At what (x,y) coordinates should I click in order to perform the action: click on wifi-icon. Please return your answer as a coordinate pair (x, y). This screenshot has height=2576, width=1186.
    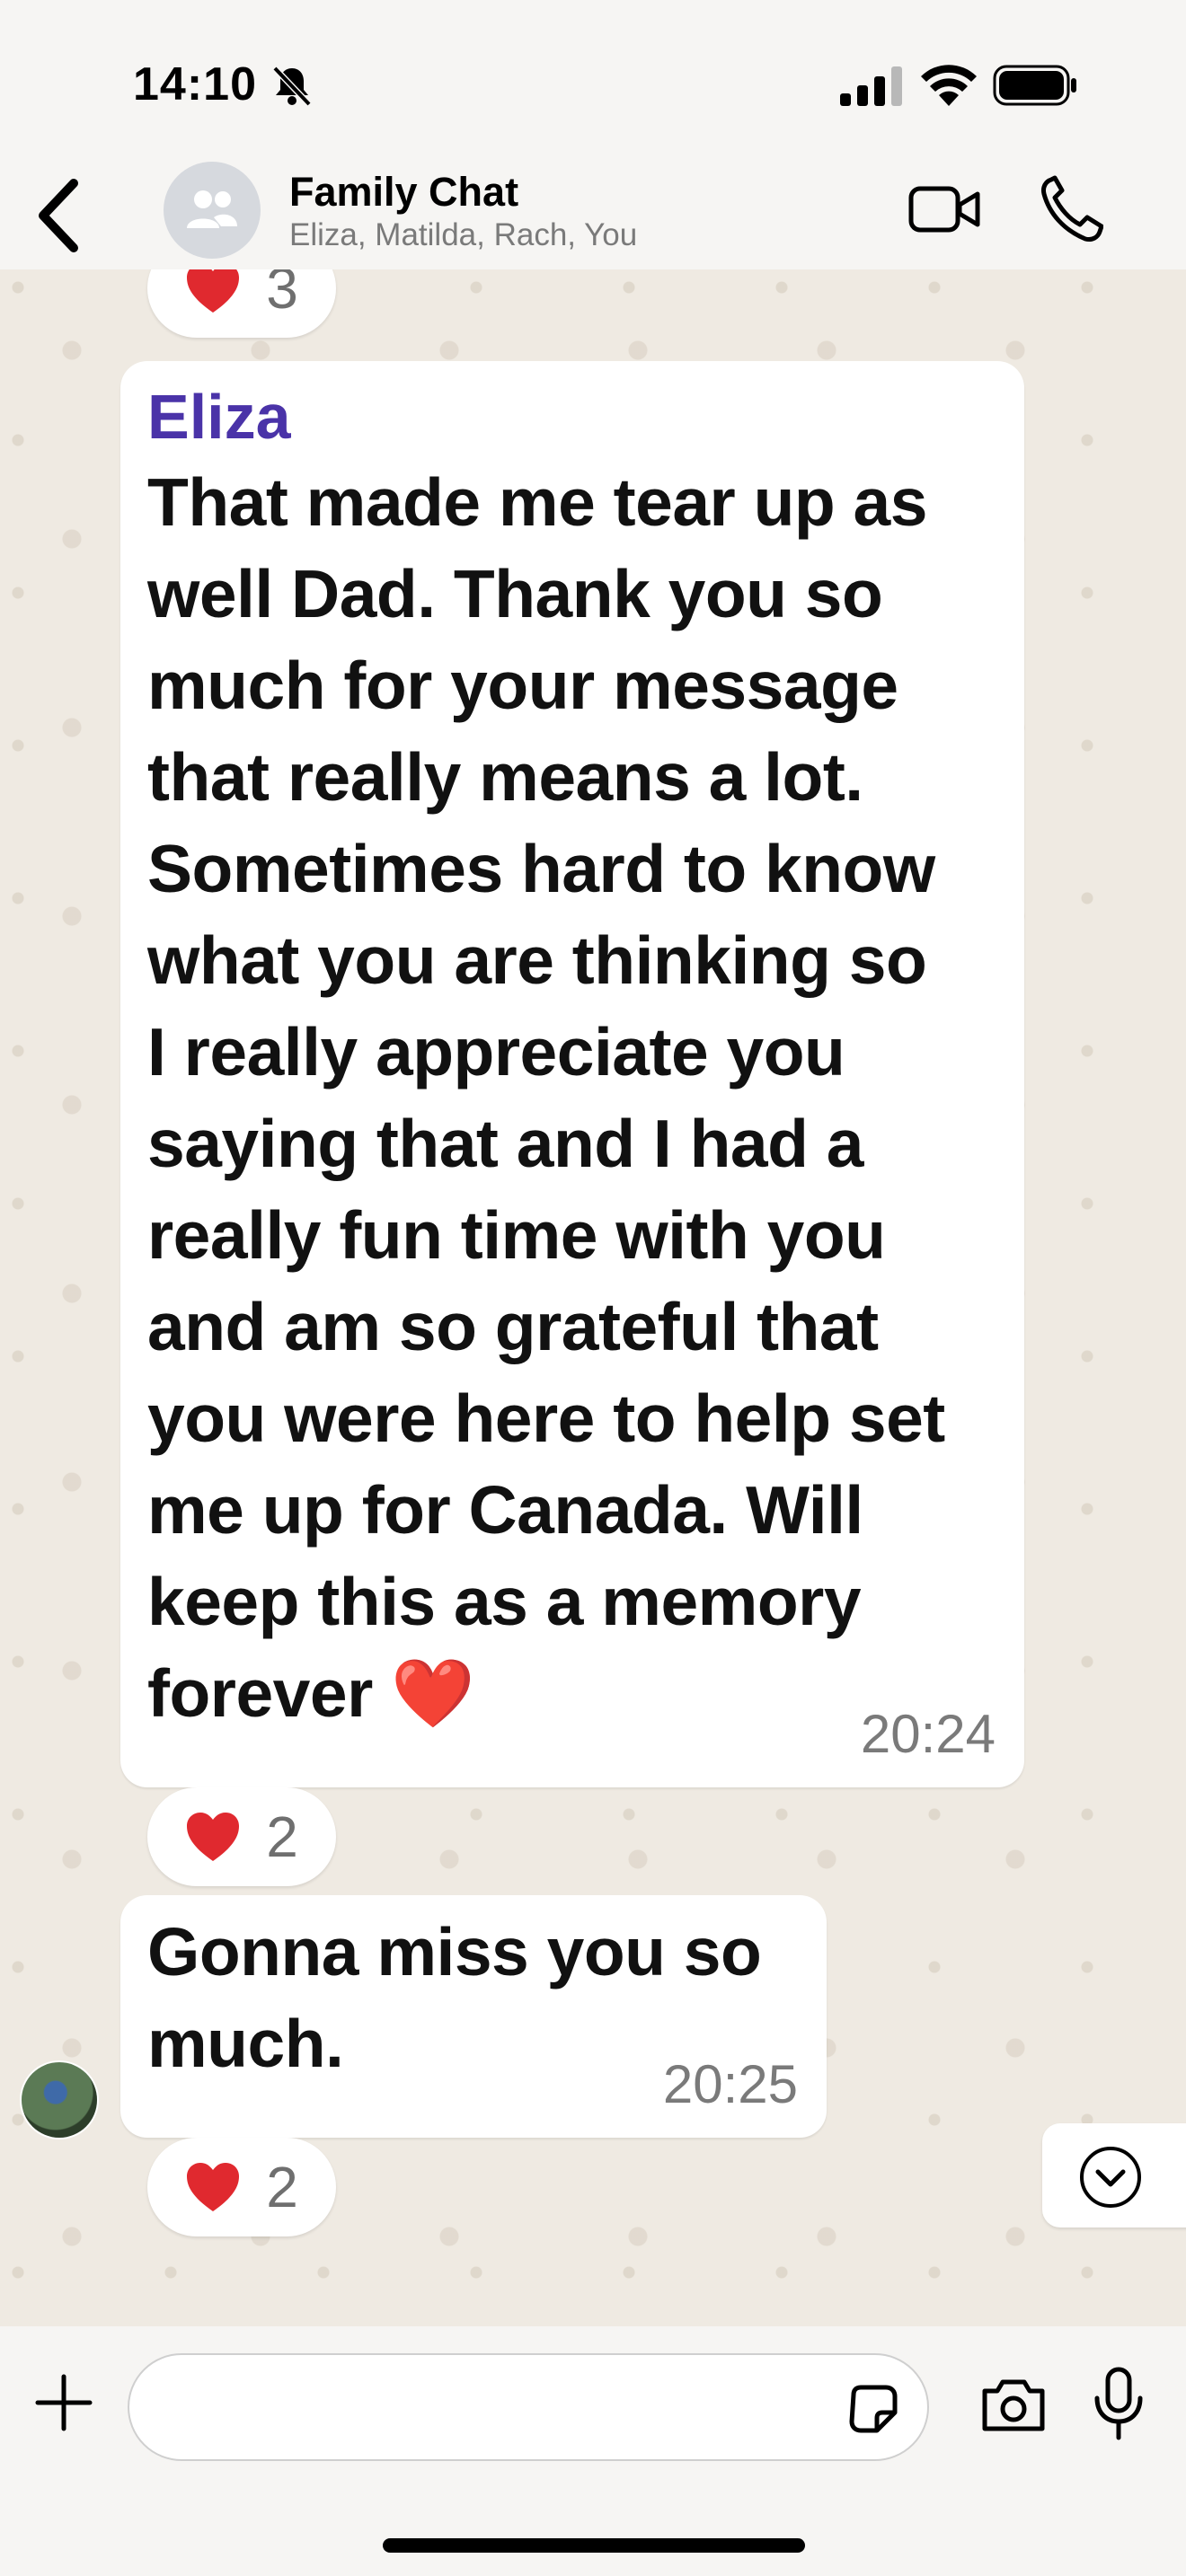
    Looking at the image, I should click on (949, 85).